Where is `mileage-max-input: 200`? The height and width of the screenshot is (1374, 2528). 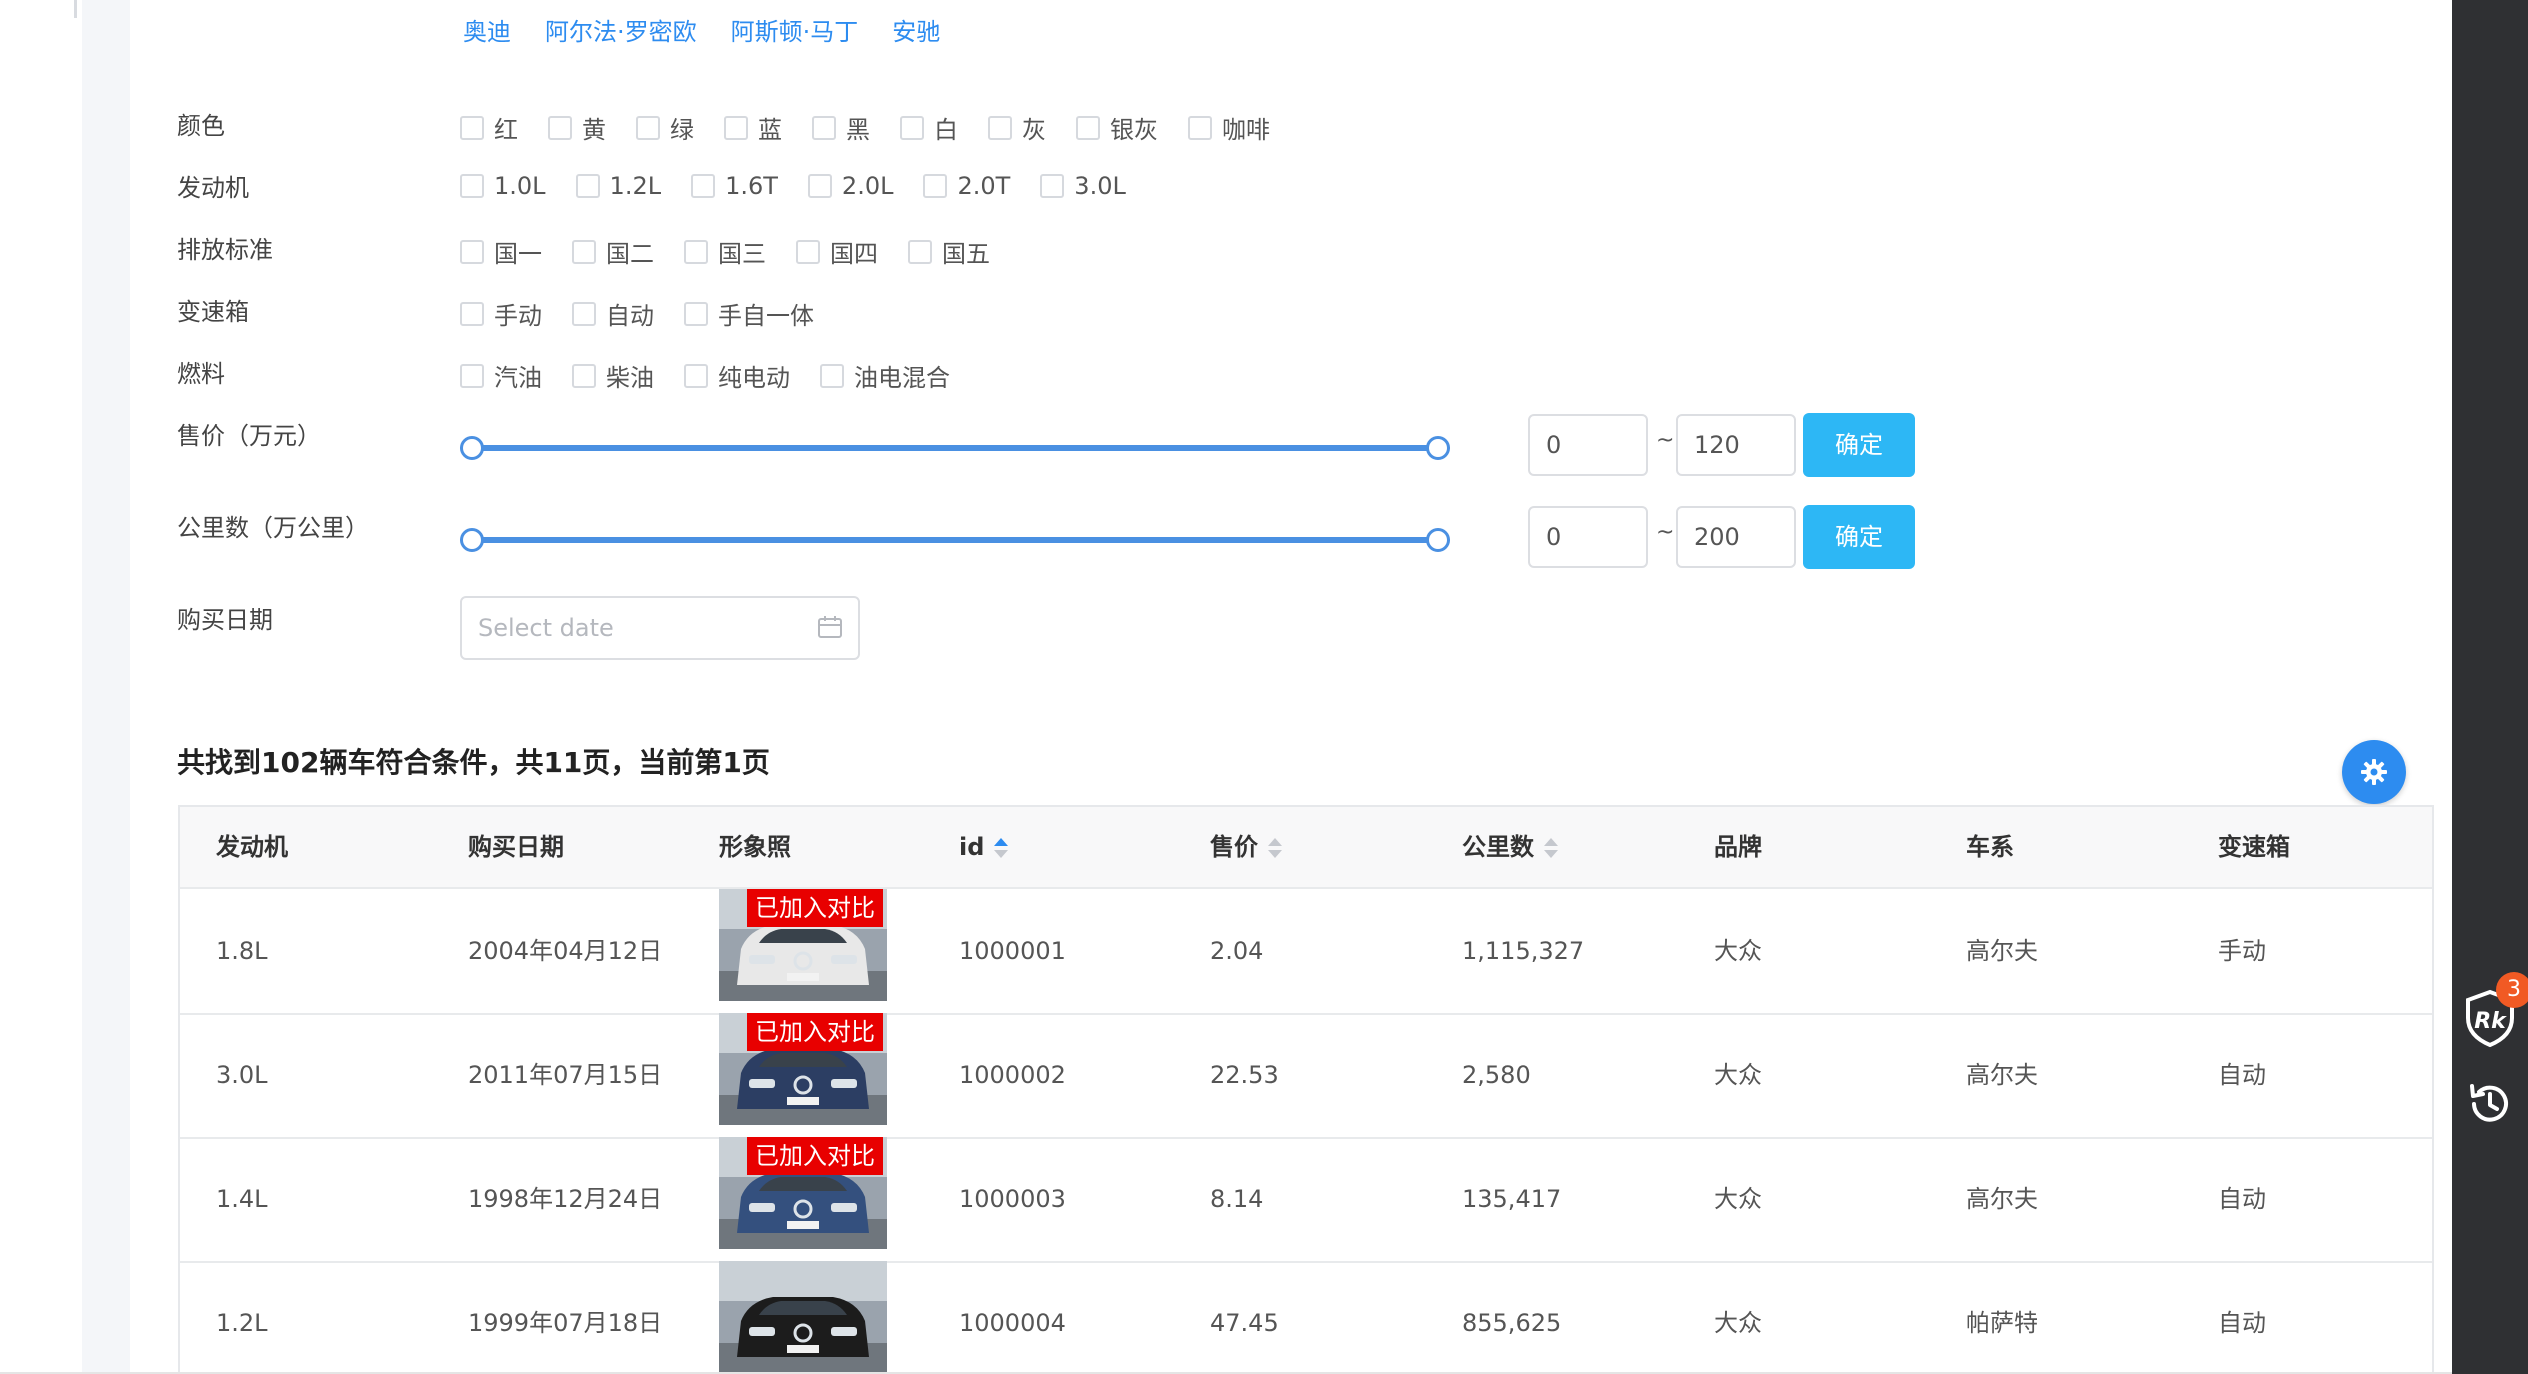
mileage-max-input: 200 is located at coordinates (1736, 537).